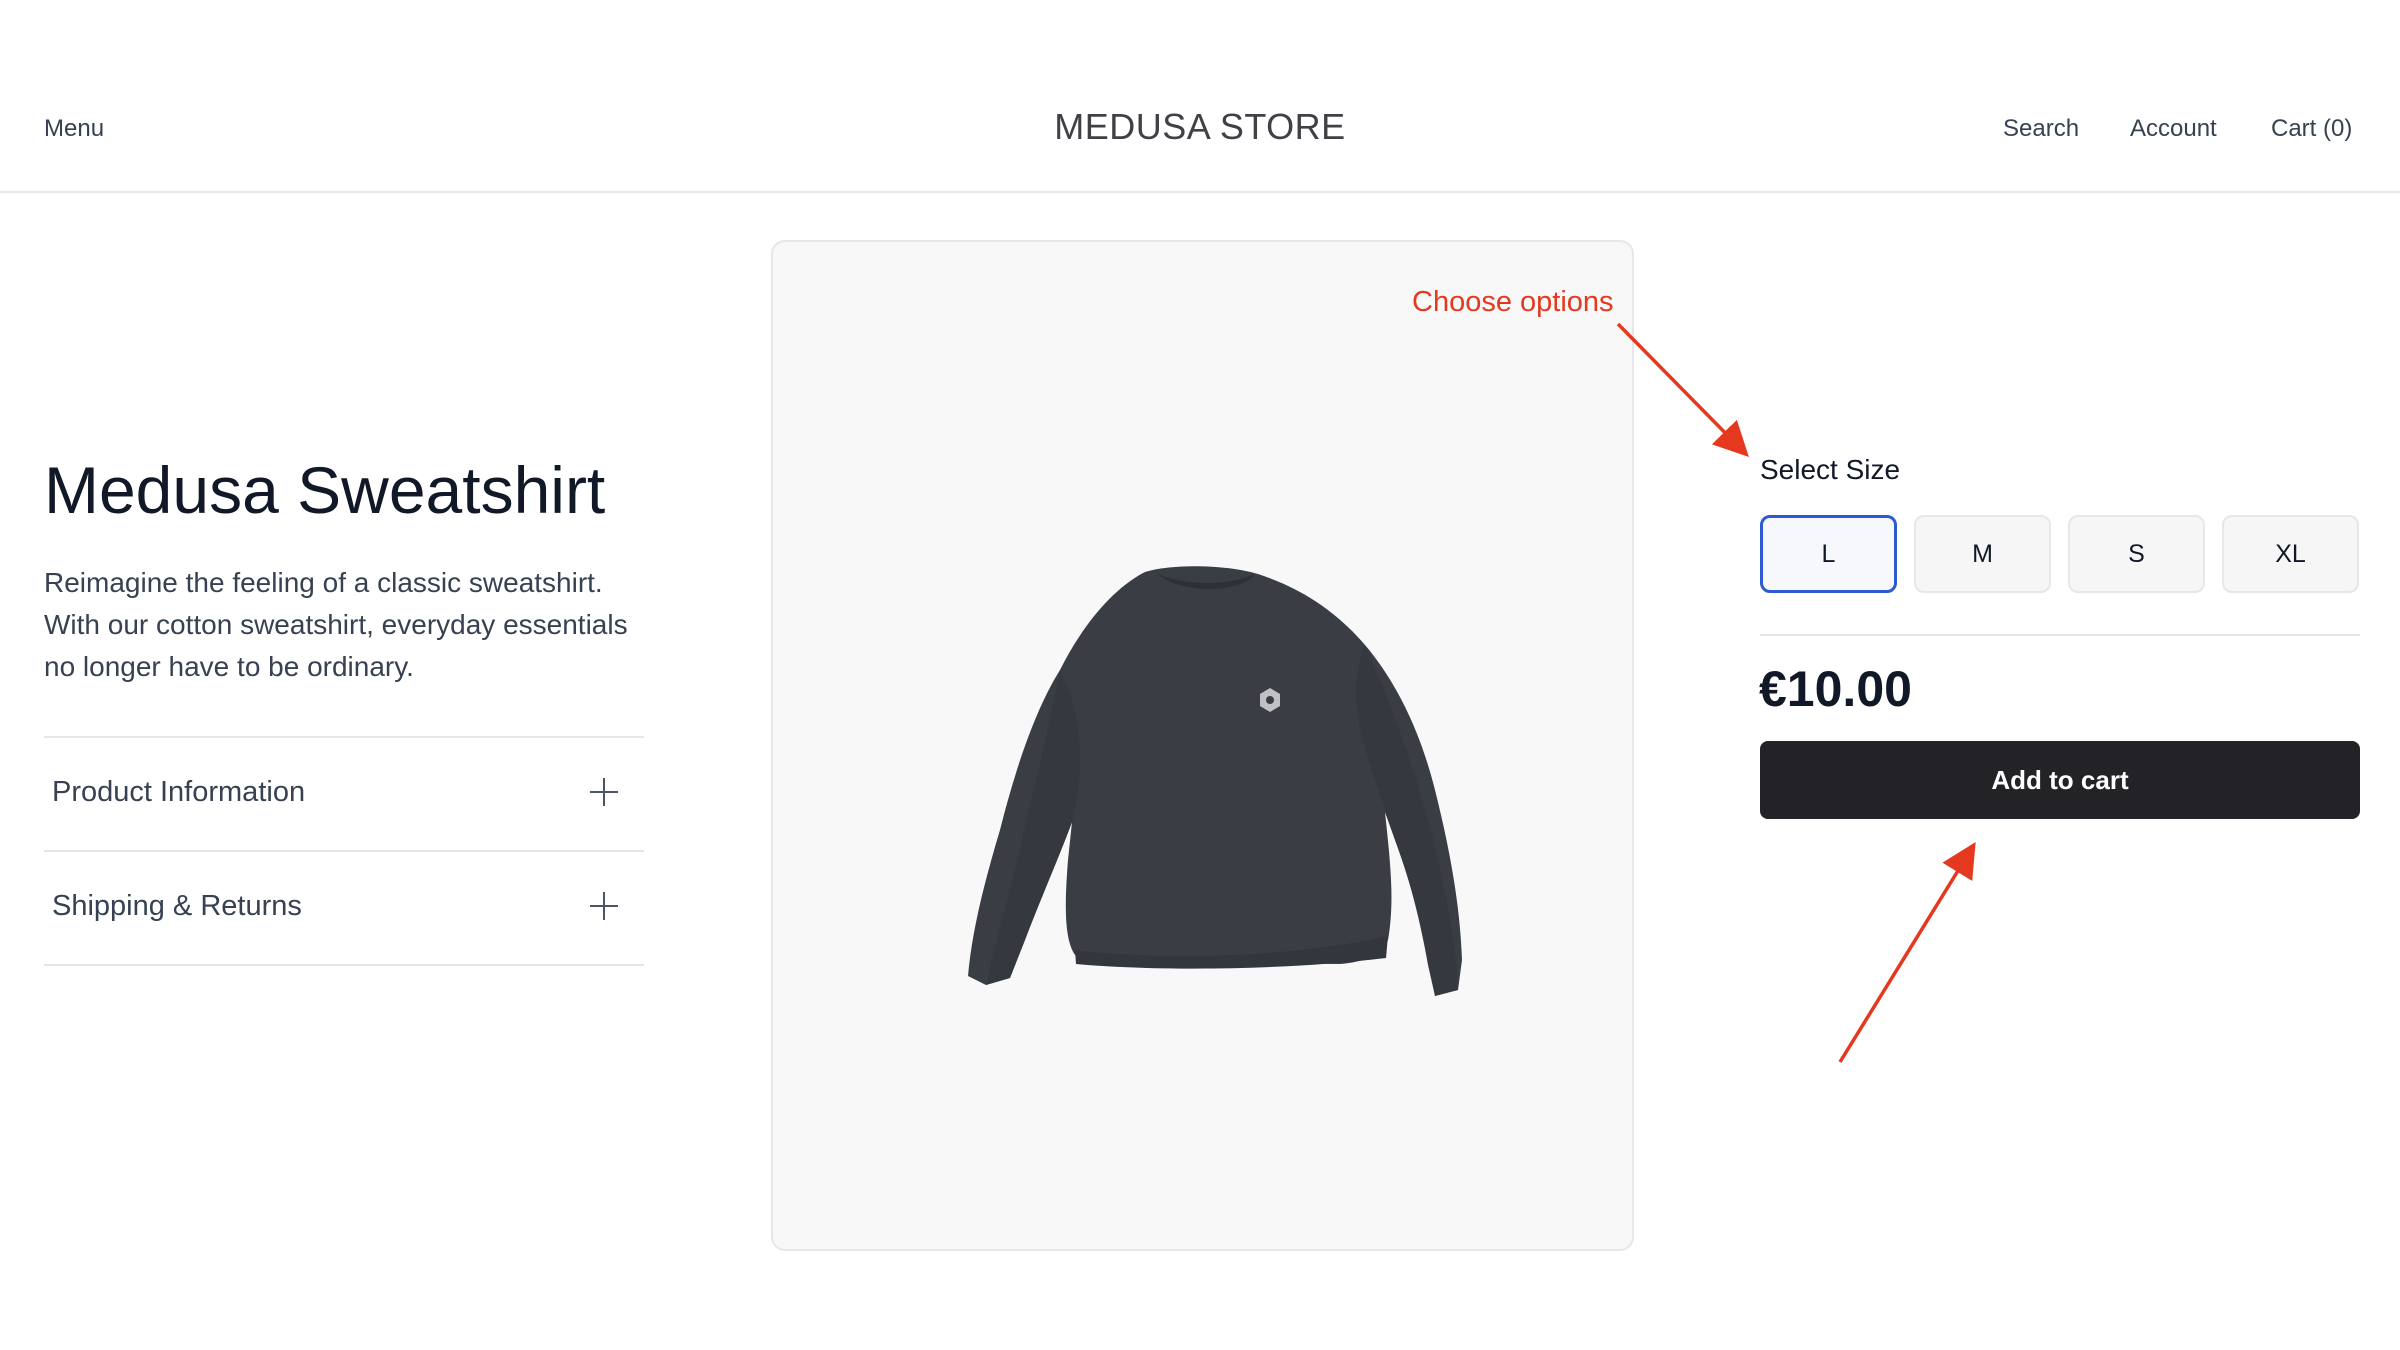 Image resolution: width=2400 pixels, height=1350 pixels. I want to click on accordion-divider, so click(344, 965).